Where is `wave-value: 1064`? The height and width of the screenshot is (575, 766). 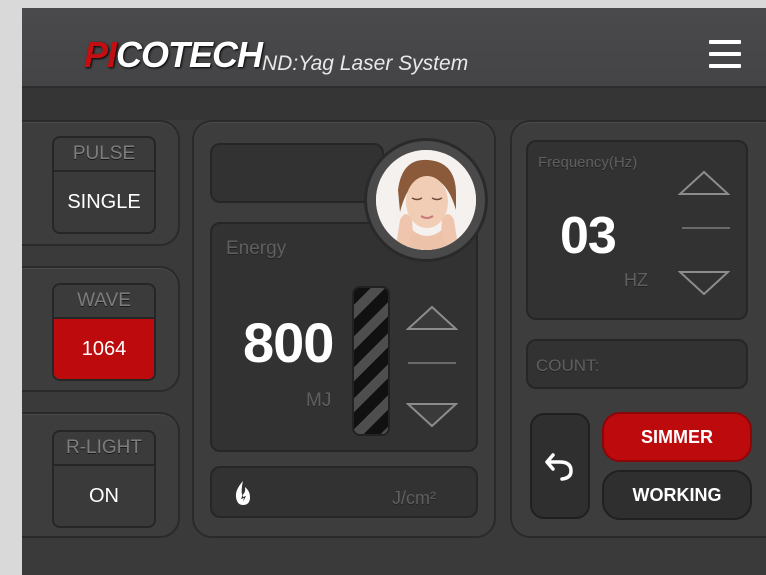
wave-value: 1064 is located at coordinates (104, 349).